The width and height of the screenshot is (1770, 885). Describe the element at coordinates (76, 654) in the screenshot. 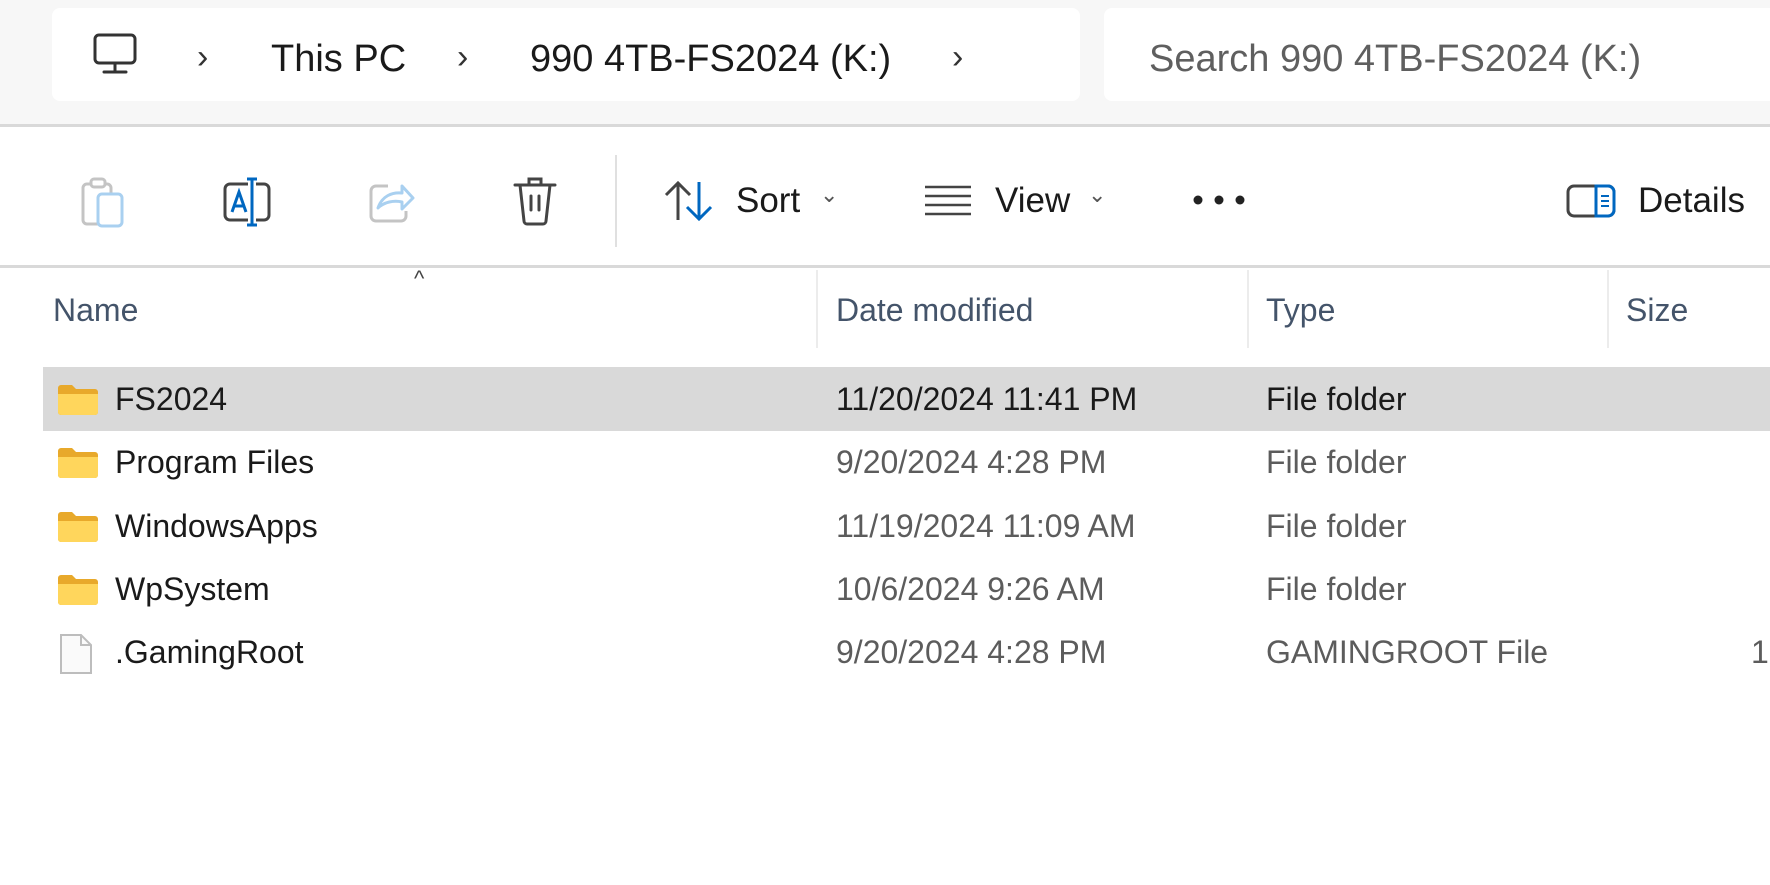

I see `file-icon` at that location.